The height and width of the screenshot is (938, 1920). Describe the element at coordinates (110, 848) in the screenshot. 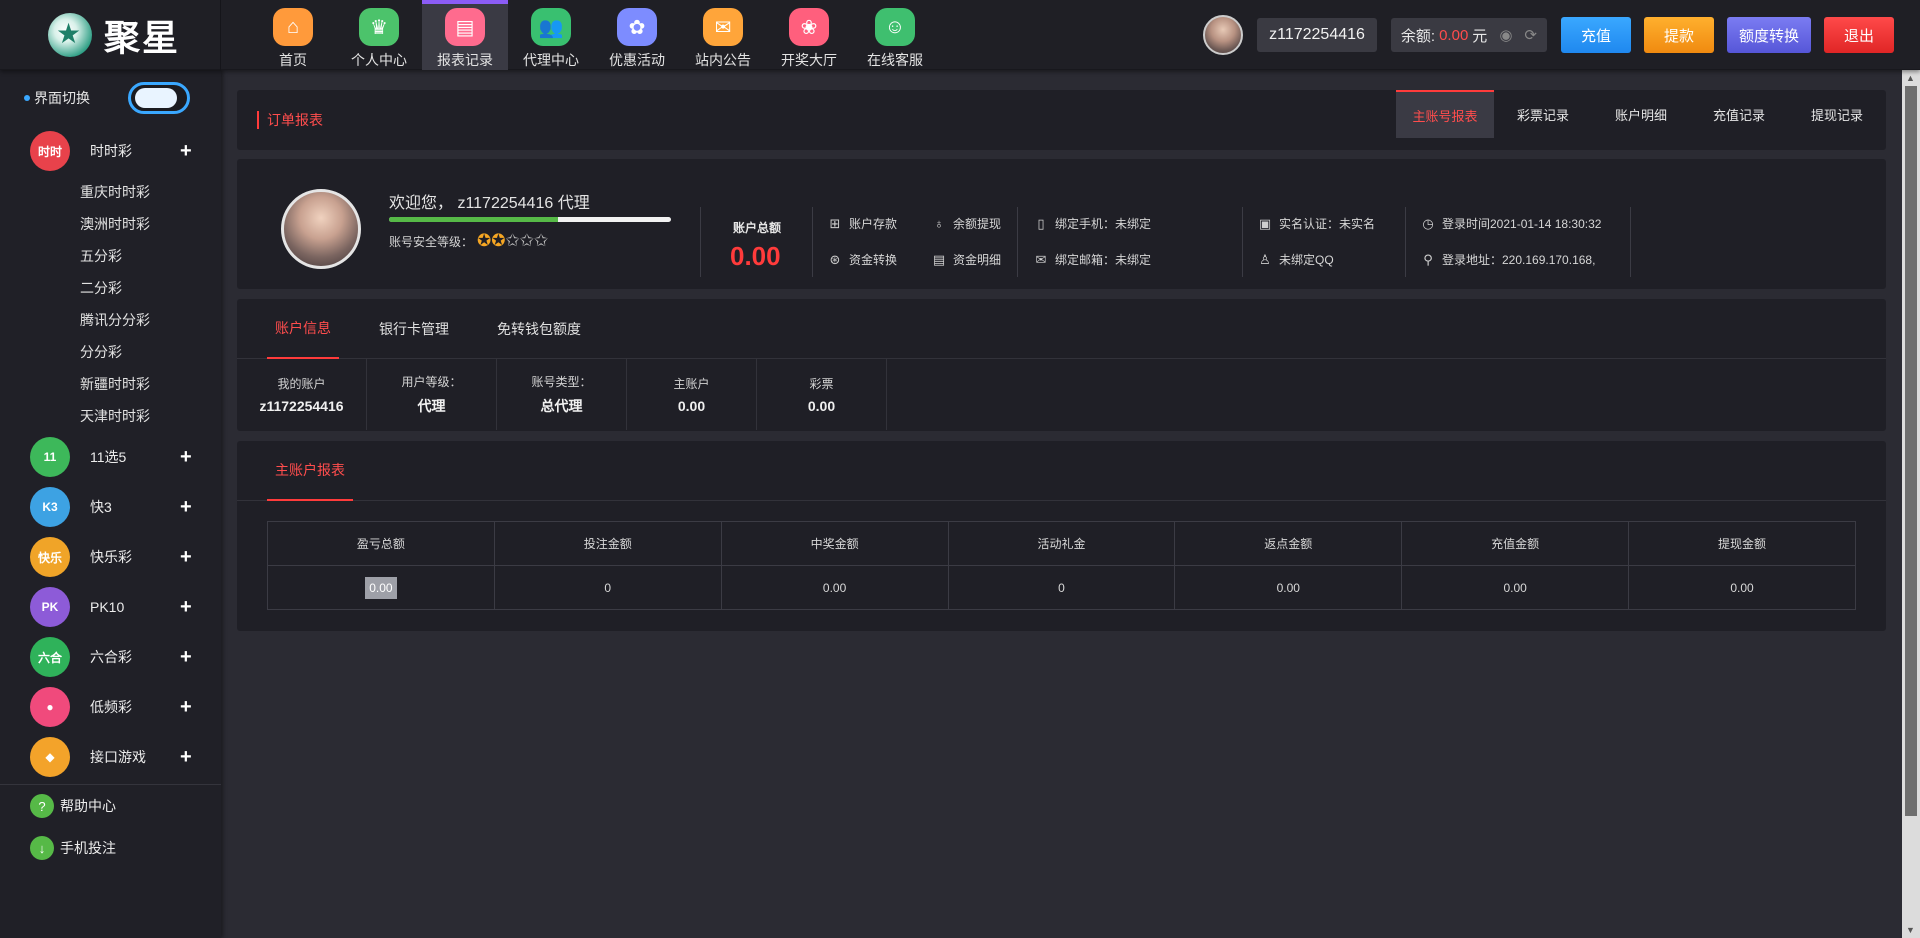

I see `sidebar-bottom-item-1: ↓ 手机投注` at that location.